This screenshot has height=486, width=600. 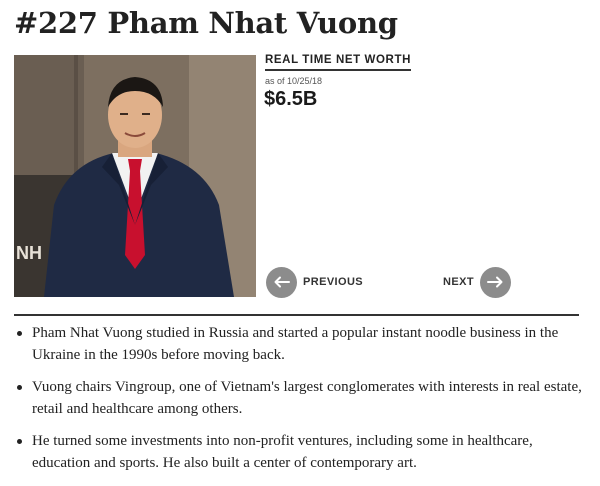 I want to click on previous-button: PREVIOUS, so click(x=314, y=282).